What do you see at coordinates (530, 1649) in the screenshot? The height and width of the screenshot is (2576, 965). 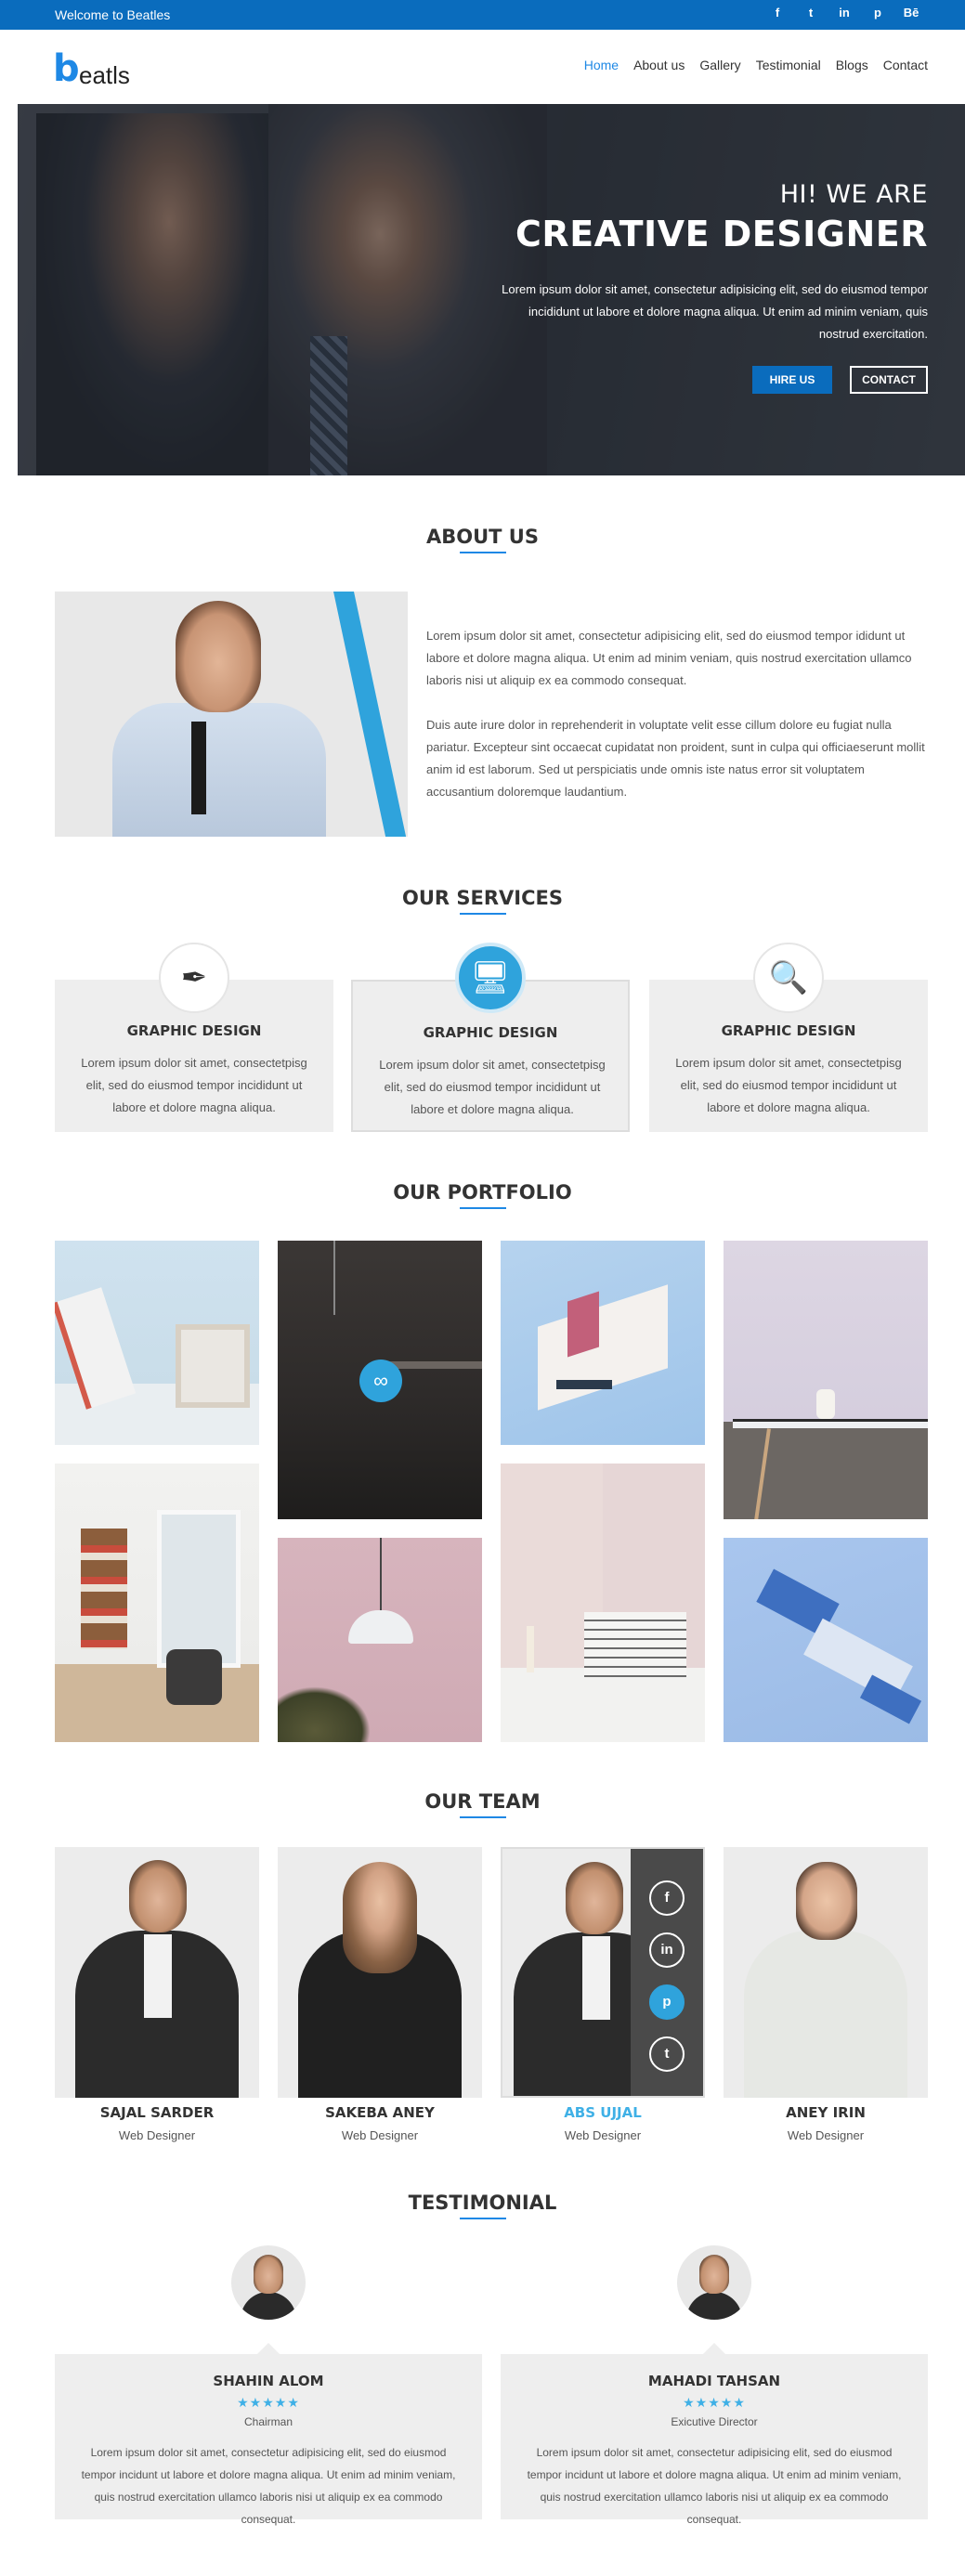 I see `portfolio-candle` at bounding box center [530, 1649].